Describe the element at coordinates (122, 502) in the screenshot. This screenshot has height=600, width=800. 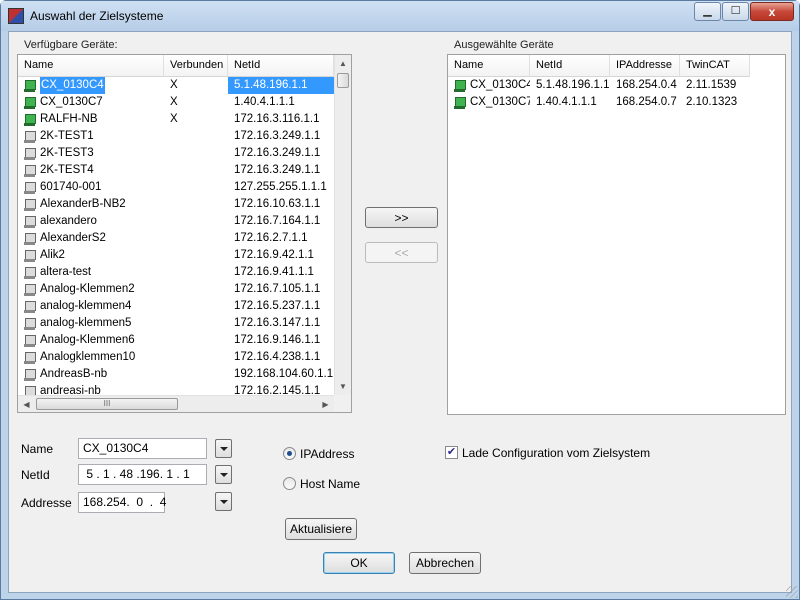
I see `address-field: 168.254. 0 . 4` at that location.